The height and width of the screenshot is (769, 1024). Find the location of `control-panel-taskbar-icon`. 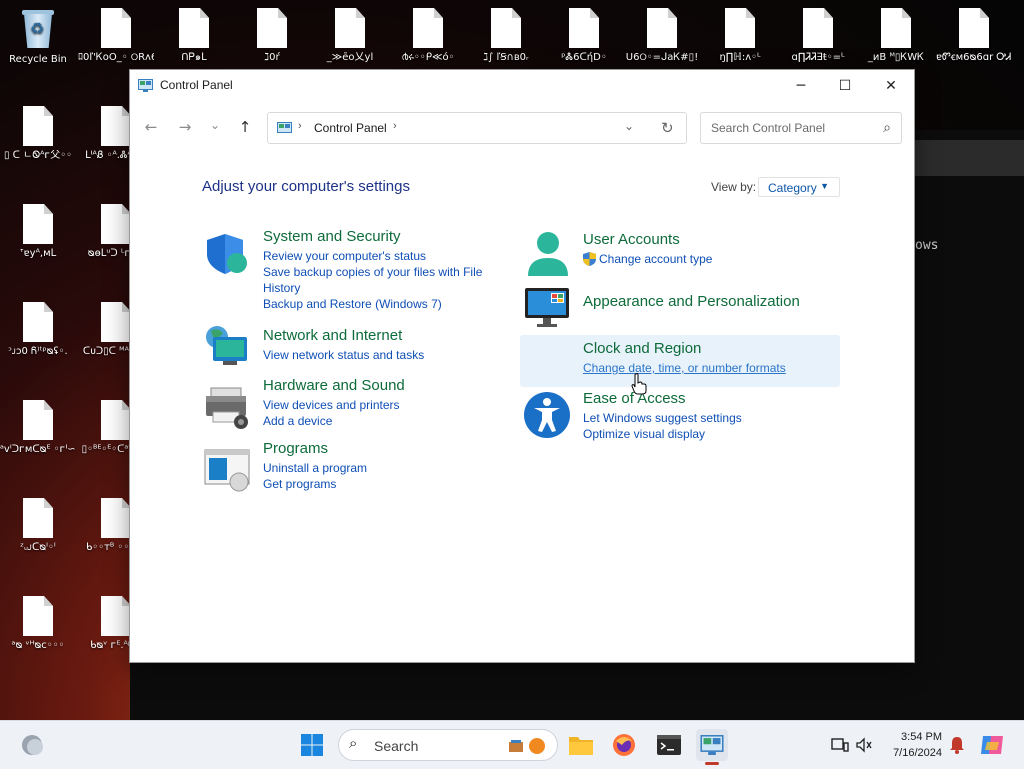

control-panel-taskbar-icon is located at coordinates (712, 747).